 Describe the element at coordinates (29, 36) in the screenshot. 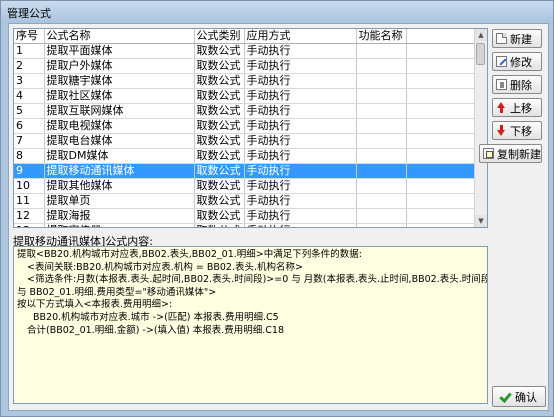

I see `col-header-index: 序号` at that location.